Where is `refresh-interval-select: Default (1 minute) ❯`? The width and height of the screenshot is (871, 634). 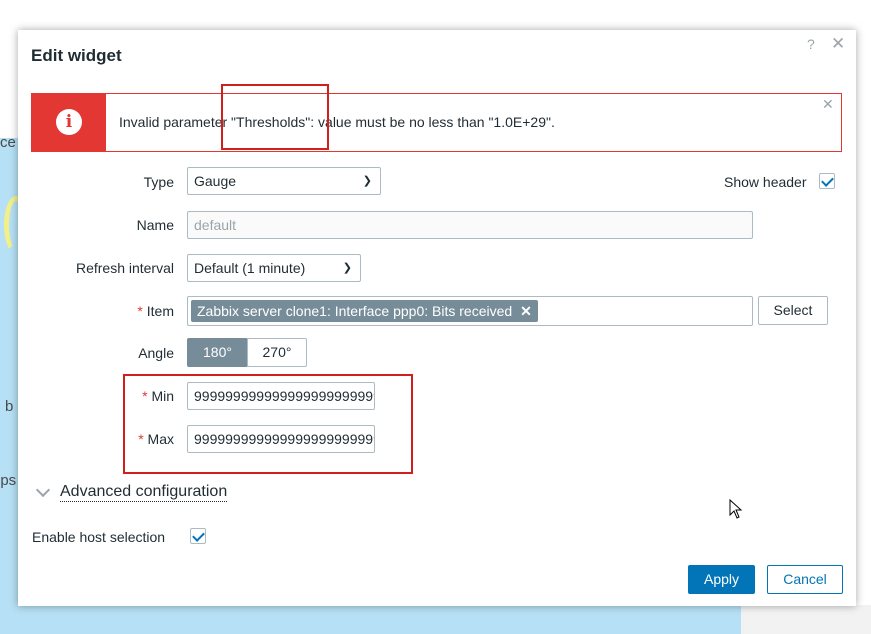 refresh-interval-select: Default (1 minute) ❯ is located at coordinates (274, 268).